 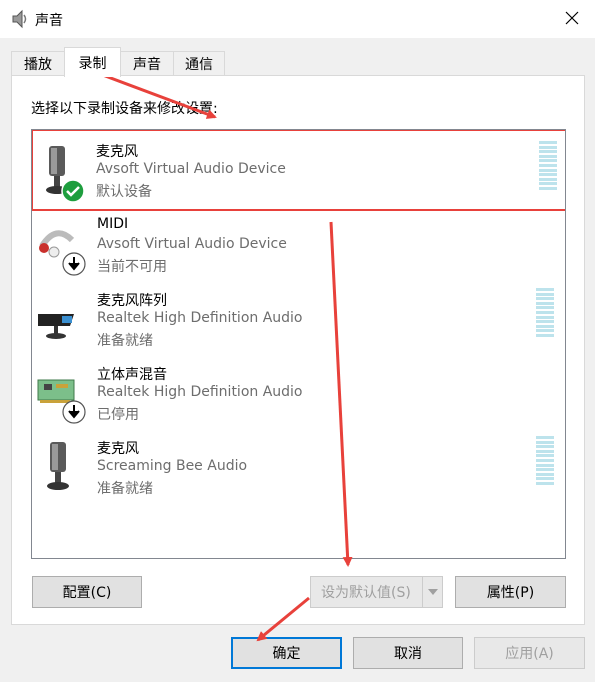 I want to click on device-item-mic-array: 麦克风阵列 Realtek High Definition Audio 准备就绪, so click(x=298, y=323).